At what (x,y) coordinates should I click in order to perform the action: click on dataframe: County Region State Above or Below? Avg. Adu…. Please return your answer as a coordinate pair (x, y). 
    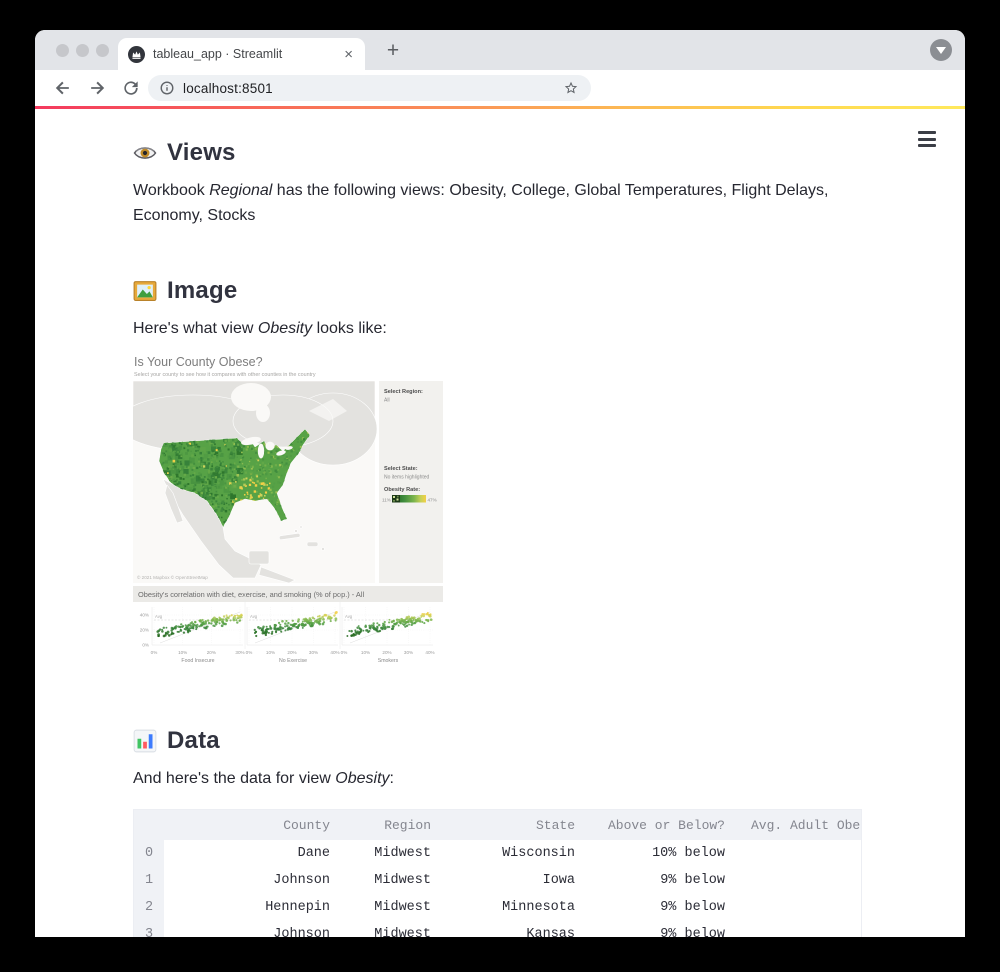
    Looking at the image, I should click on (497, 873).